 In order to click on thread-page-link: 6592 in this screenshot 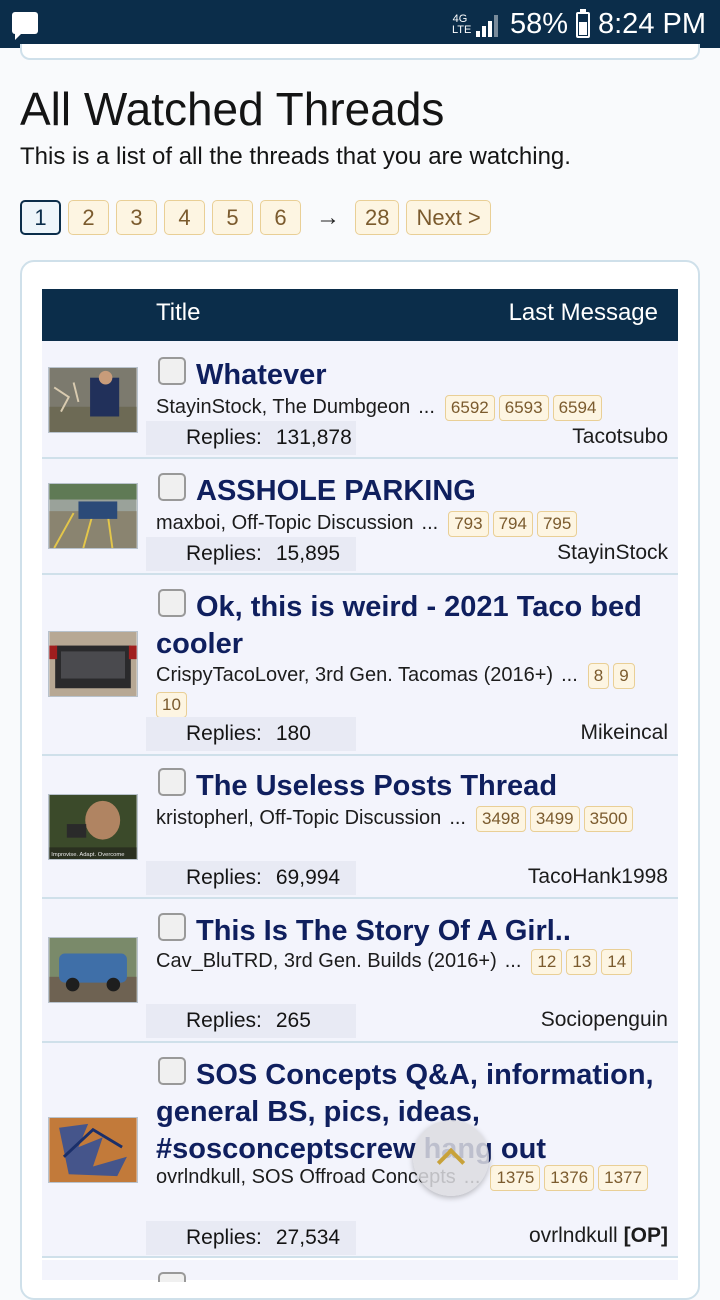, I will do `click(469, 407)`.